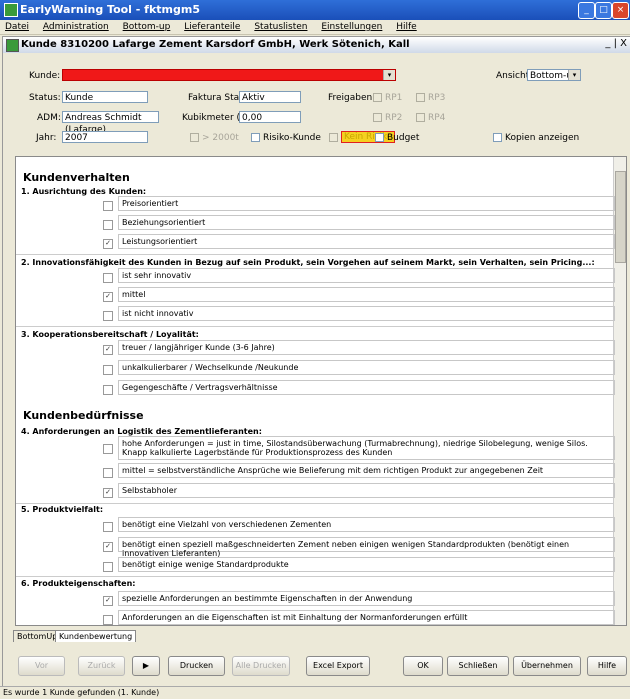  Describe the element at coordinates (147, 27) in the screenshot. I see `menu-bottom-up: Bottom-up` at that location.